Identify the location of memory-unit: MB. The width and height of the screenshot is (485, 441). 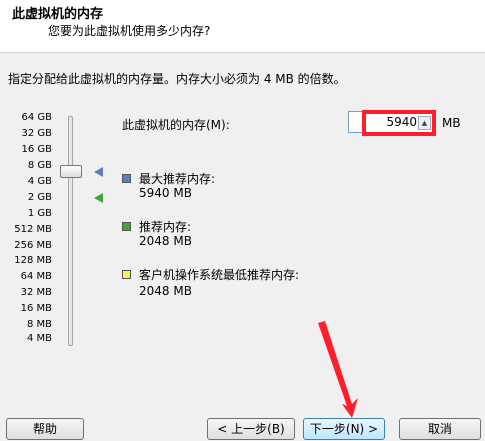
(451, 123).